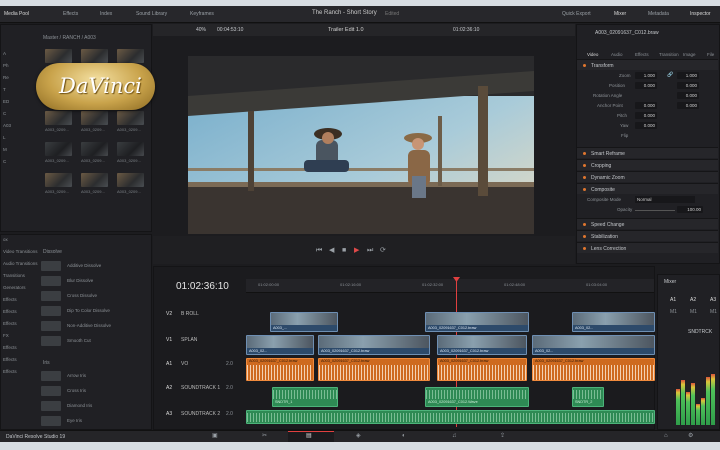  I want to click on effects-category: Video Transitions, so click(20, 251).